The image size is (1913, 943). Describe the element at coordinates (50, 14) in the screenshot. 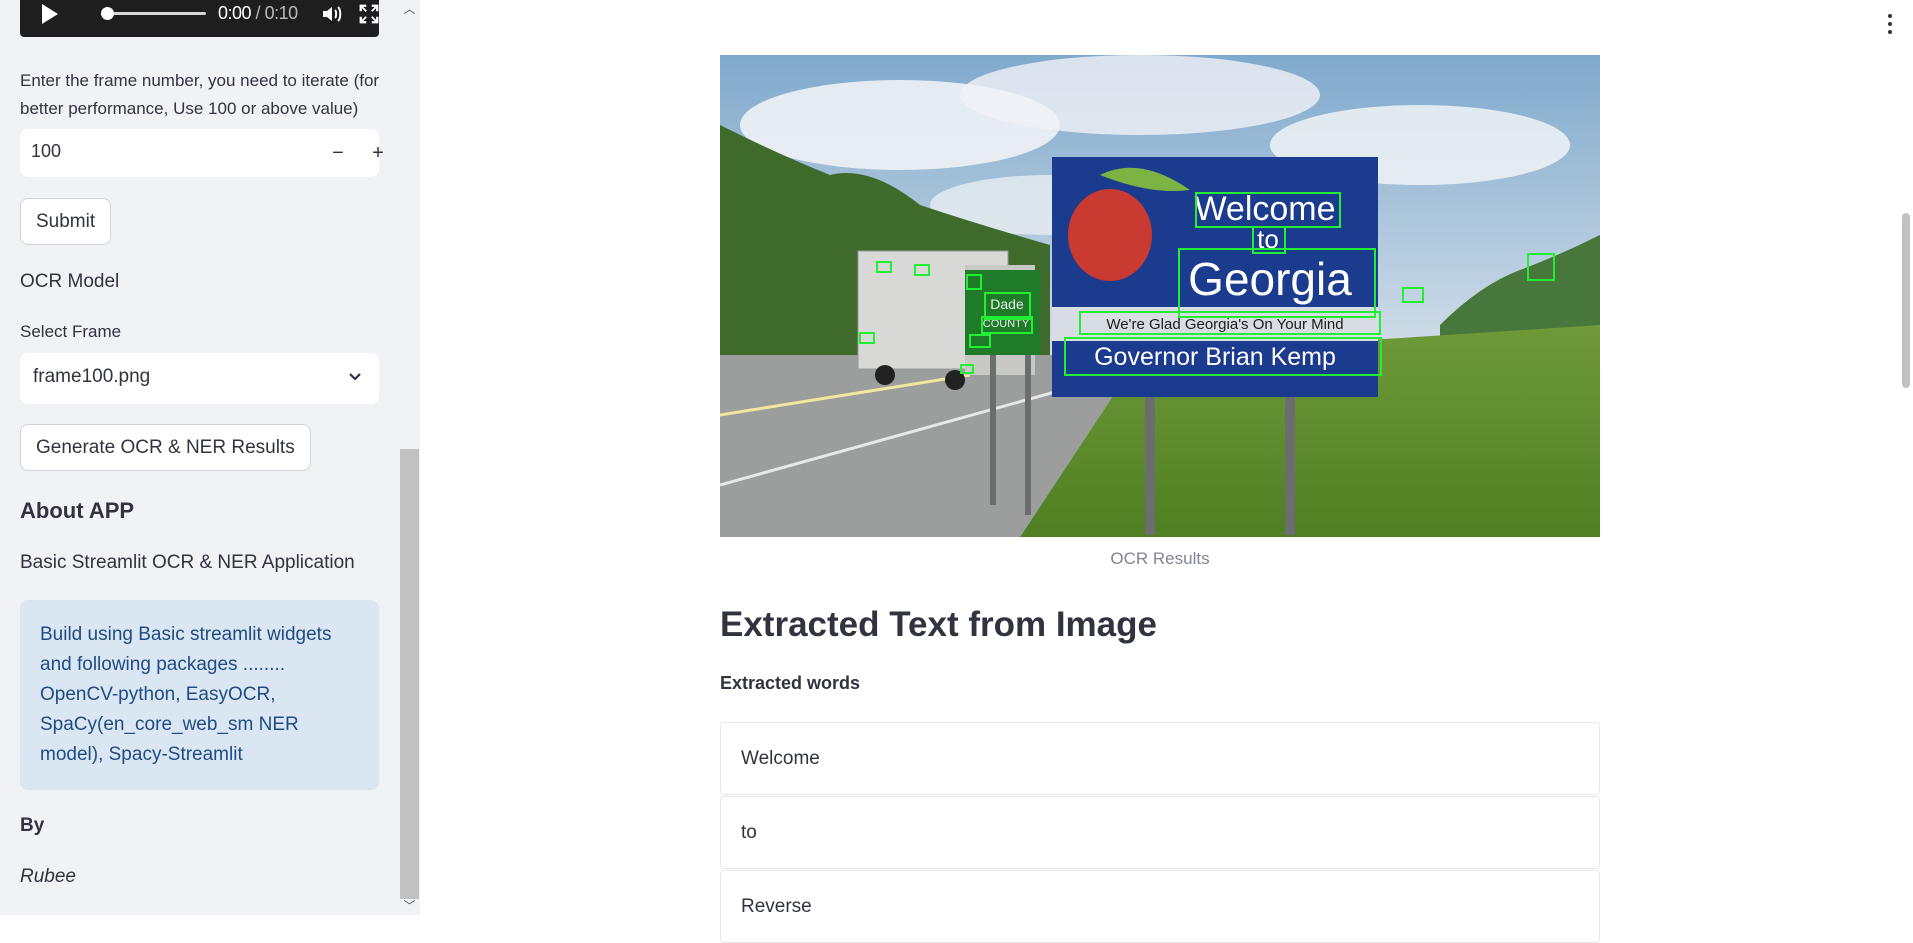

I see `play-icon` at that location.